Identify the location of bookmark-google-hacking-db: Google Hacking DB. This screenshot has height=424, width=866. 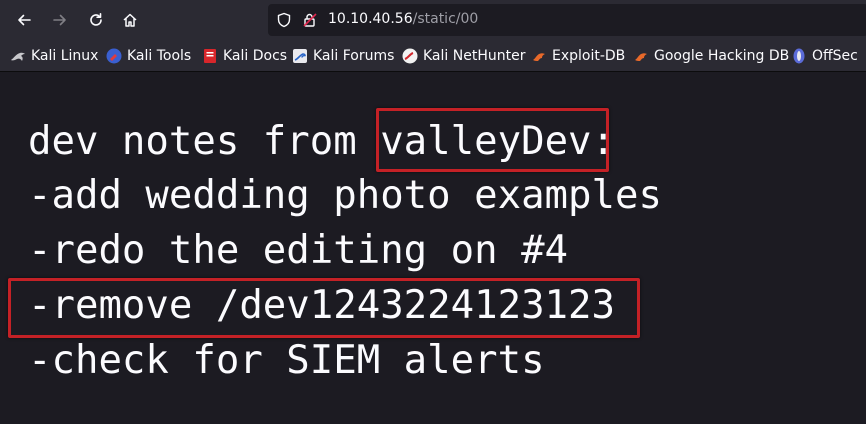
(711, 56).